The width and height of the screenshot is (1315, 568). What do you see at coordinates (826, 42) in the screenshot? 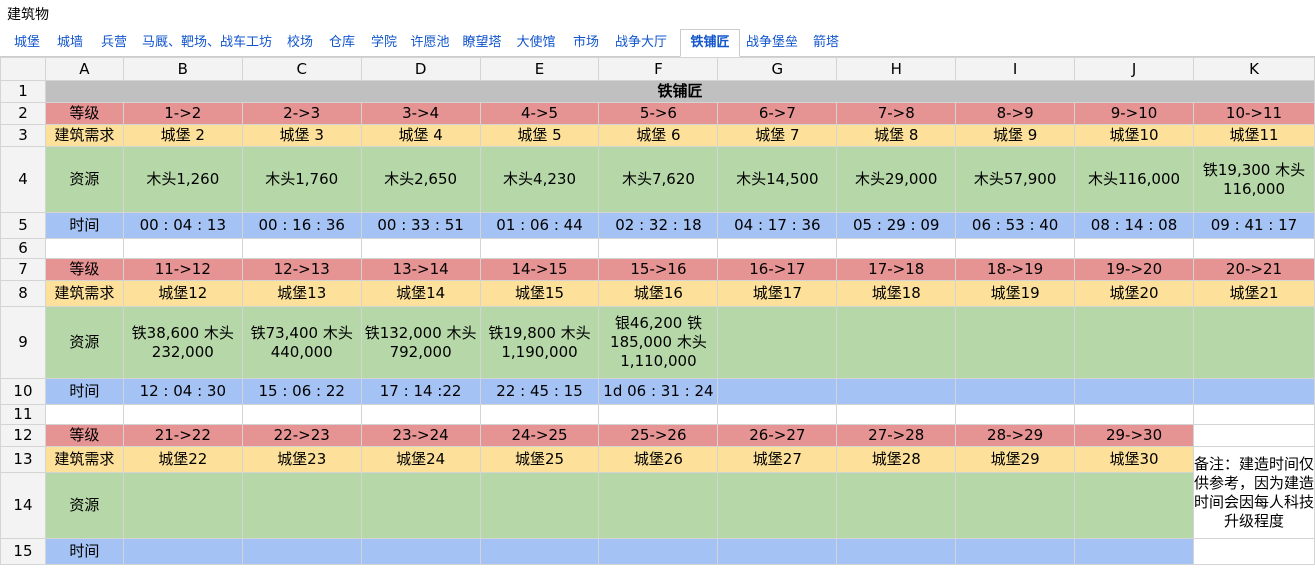
I see `tab-15: 箭塔` at bounding box center [826, 42].